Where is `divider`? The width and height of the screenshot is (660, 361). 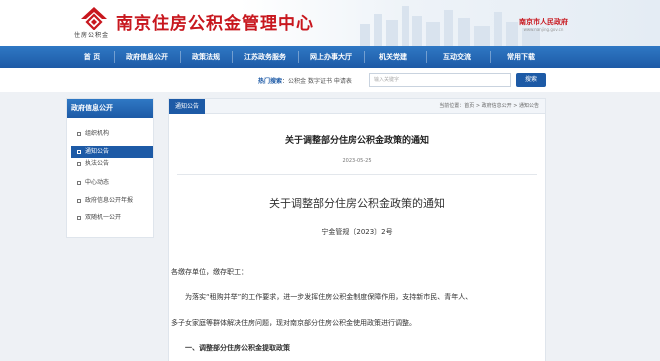
divider is located at coordinates (357, 174).